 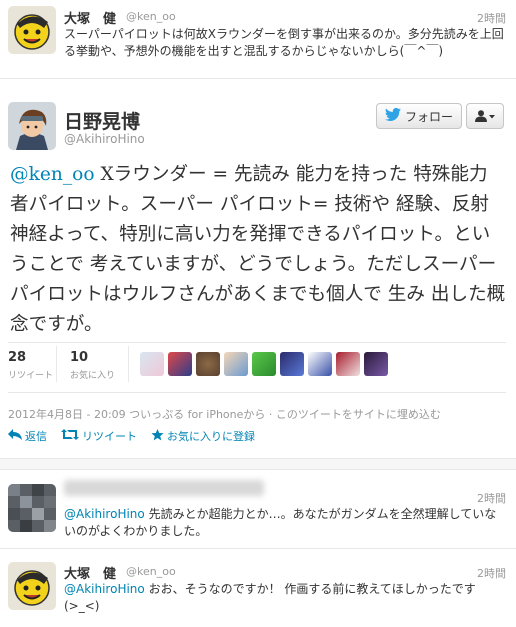 I want to click on retweet-icon, so click(x=70, y=436).